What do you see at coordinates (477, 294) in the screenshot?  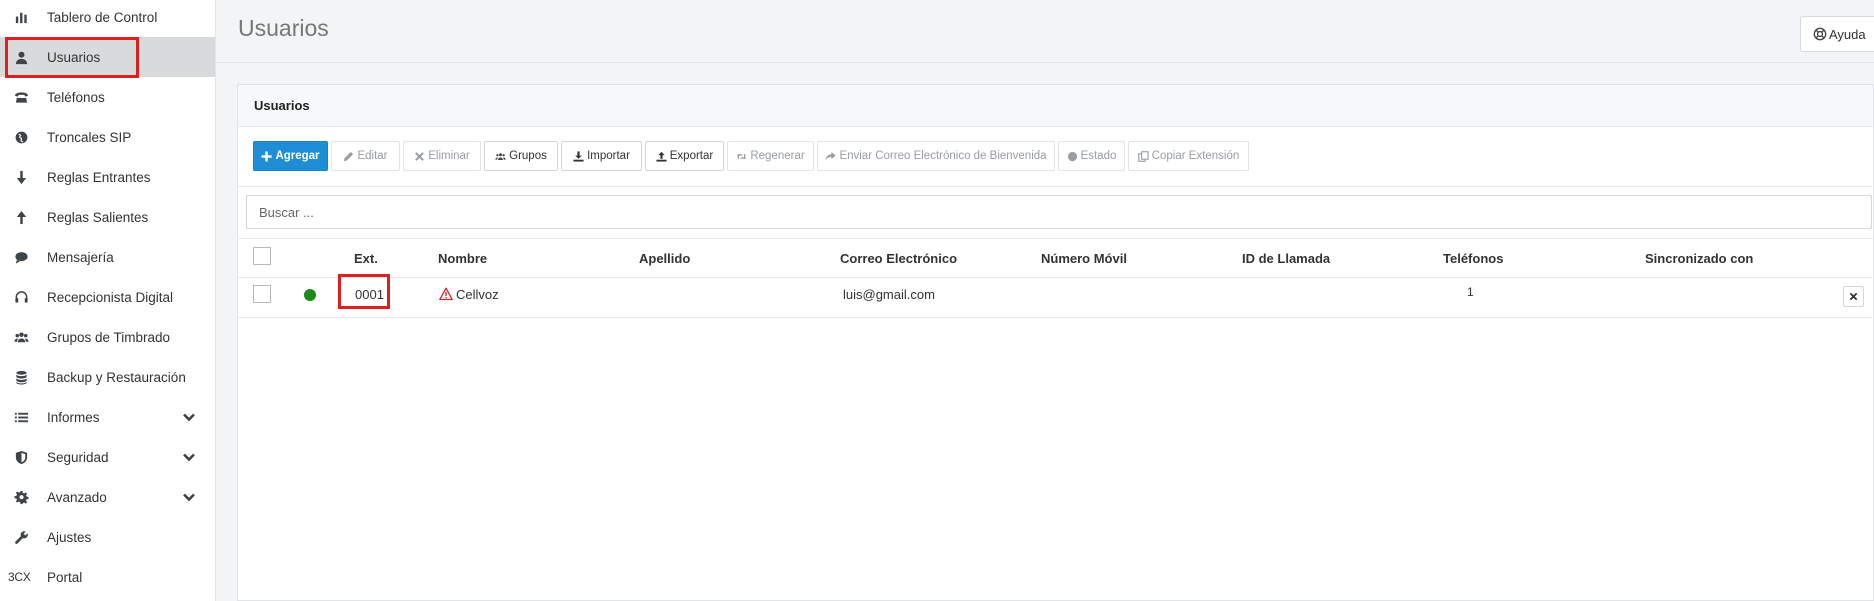 I see `cell-first-name-text: Cellvoz` at bounding box center [477, 294].